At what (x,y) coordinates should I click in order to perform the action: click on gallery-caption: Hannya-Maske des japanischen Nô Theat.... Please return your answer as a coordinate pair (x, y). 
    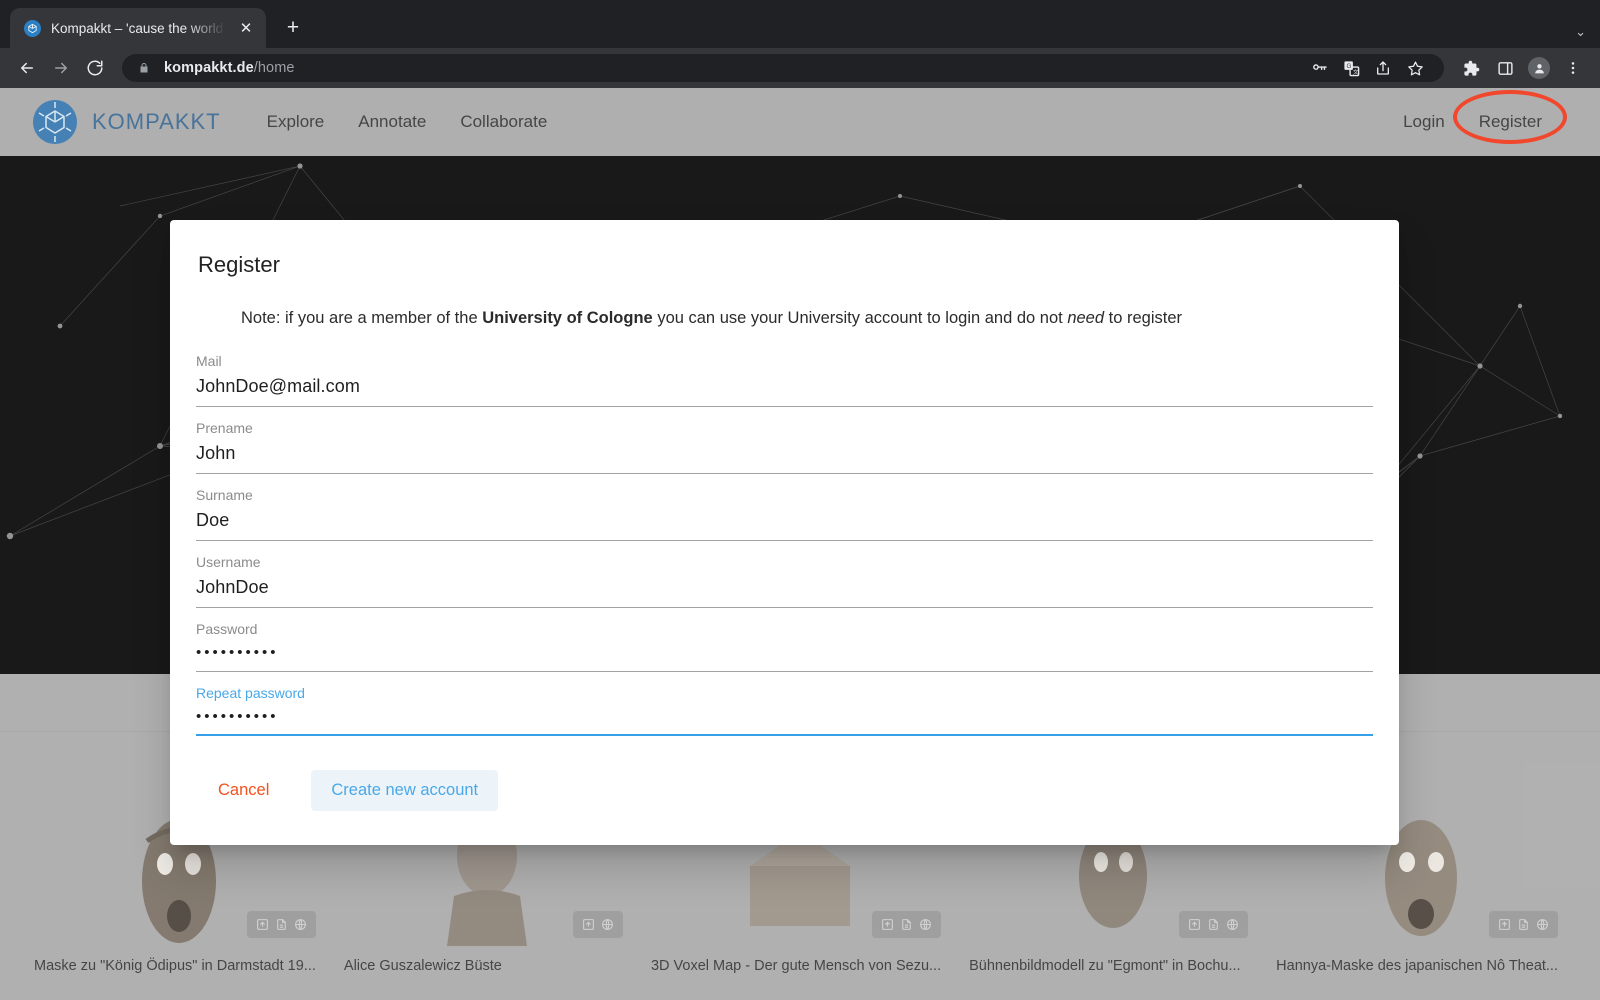
    Looking at the image, I should click on (1417, 966).